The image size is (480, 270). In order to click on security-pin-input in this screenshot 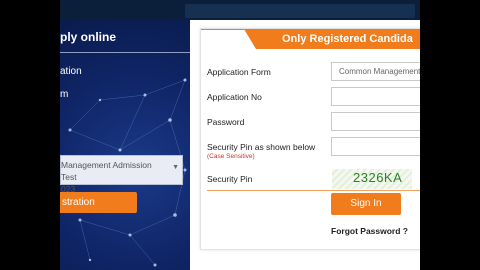, I will do `click(375, 146)`.